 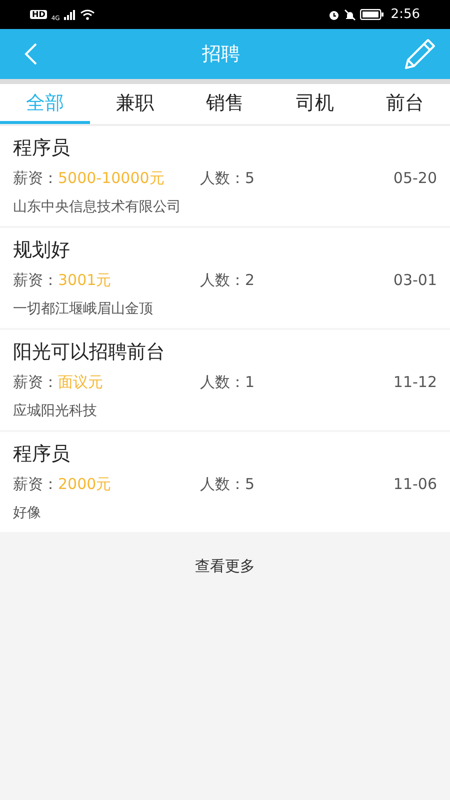 What do you see at coordinates (97, 207) in the screenshot?
I see `company-name: 山东中央信息技术有限公司` at bounding box center [97, 207].